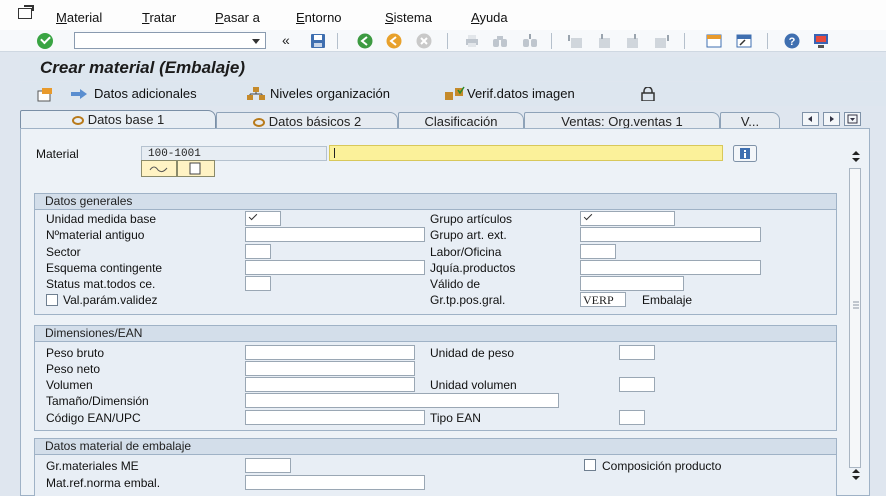 The image size is (886, 496). Describe the element at coordinates (159, 17) in the screenshot. I see `menu-tratar: Tratar` at that location.